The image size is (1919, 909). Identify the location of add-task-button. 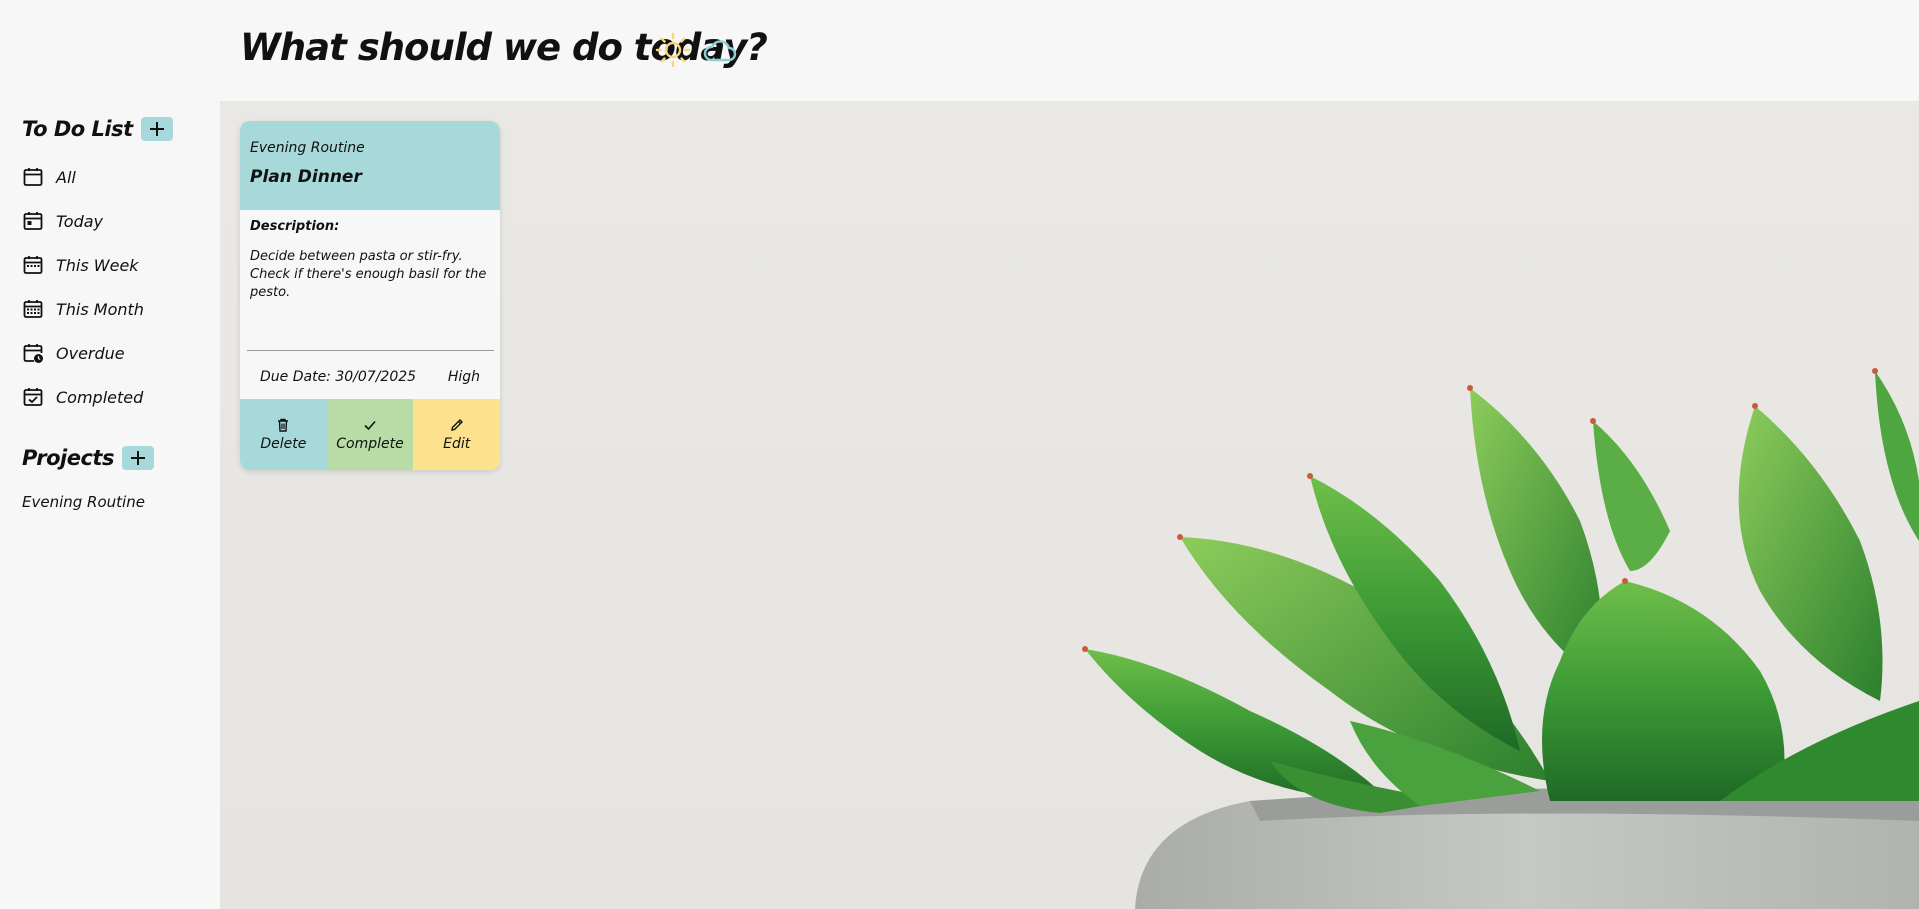
(156, 129).